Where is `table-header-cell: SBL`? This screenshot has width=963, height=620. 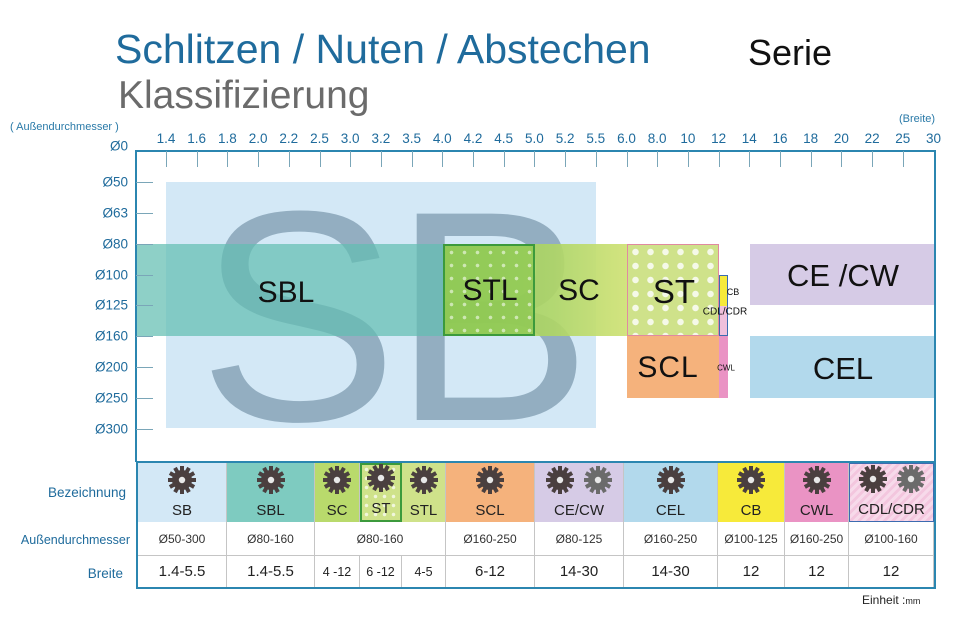
table-header-cell: SBL is located at coordinates (271, 492).